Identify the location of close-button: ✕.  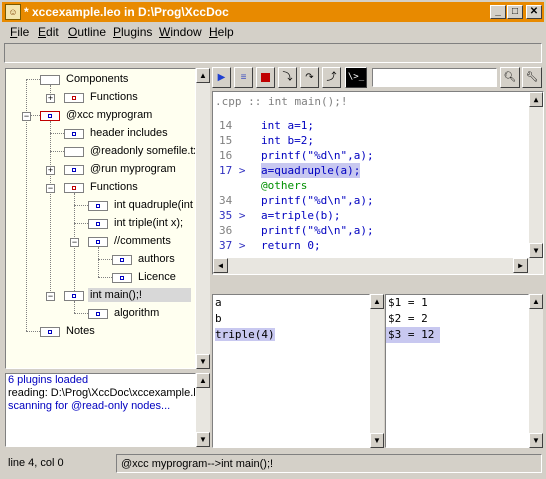
(534, 12).